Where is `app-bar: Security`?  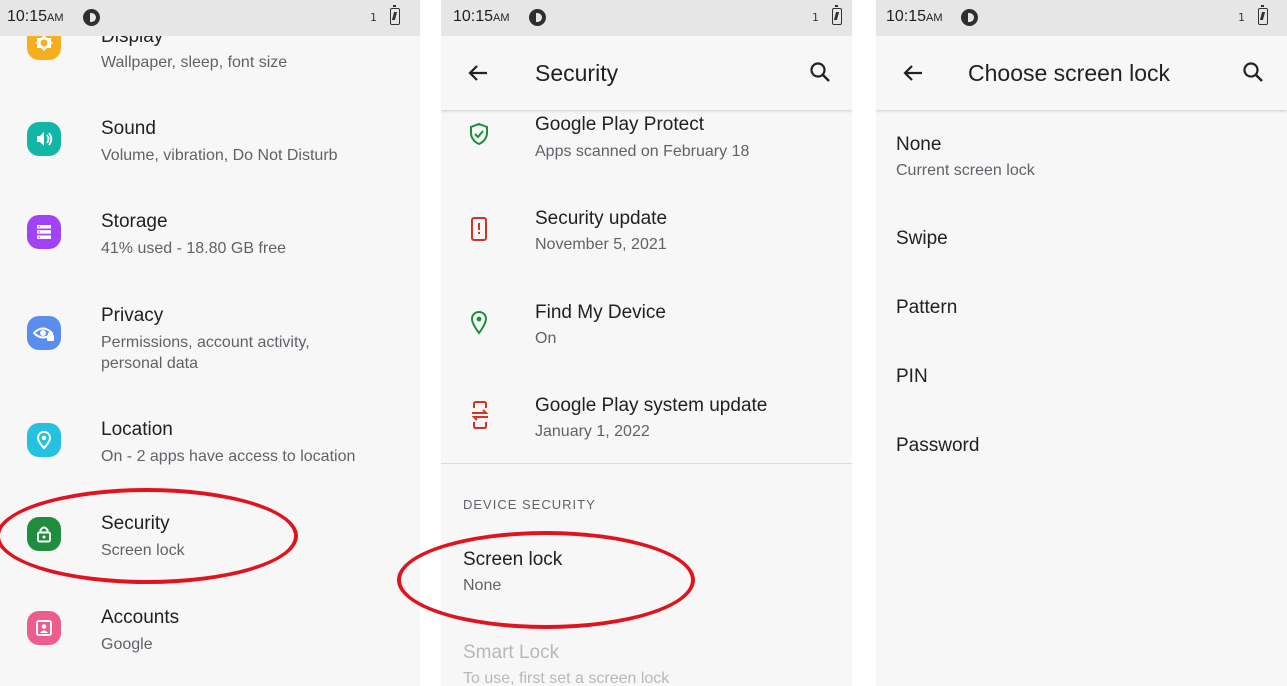 app-bar: Security is located at coordinates (646, 73).